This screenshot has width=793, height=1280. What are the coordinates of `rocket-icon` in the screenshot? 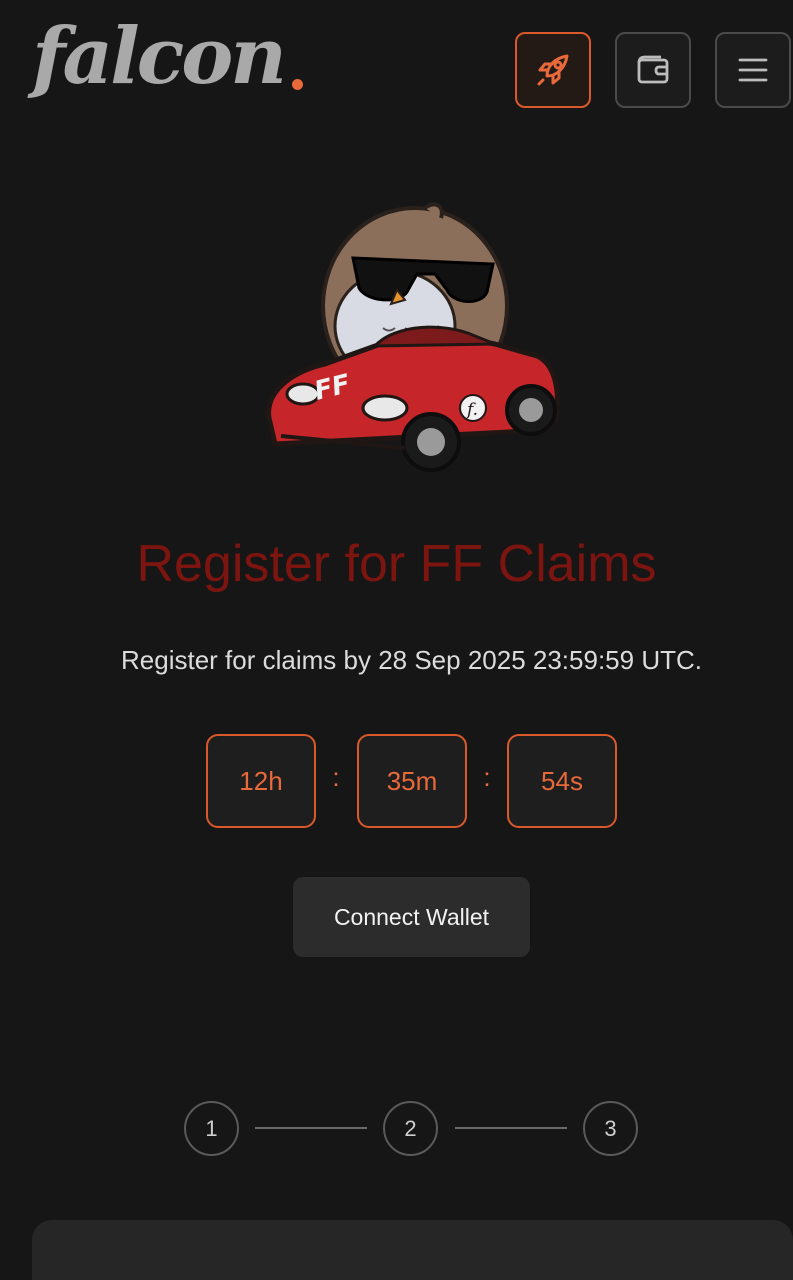 It's located at (553, 70).